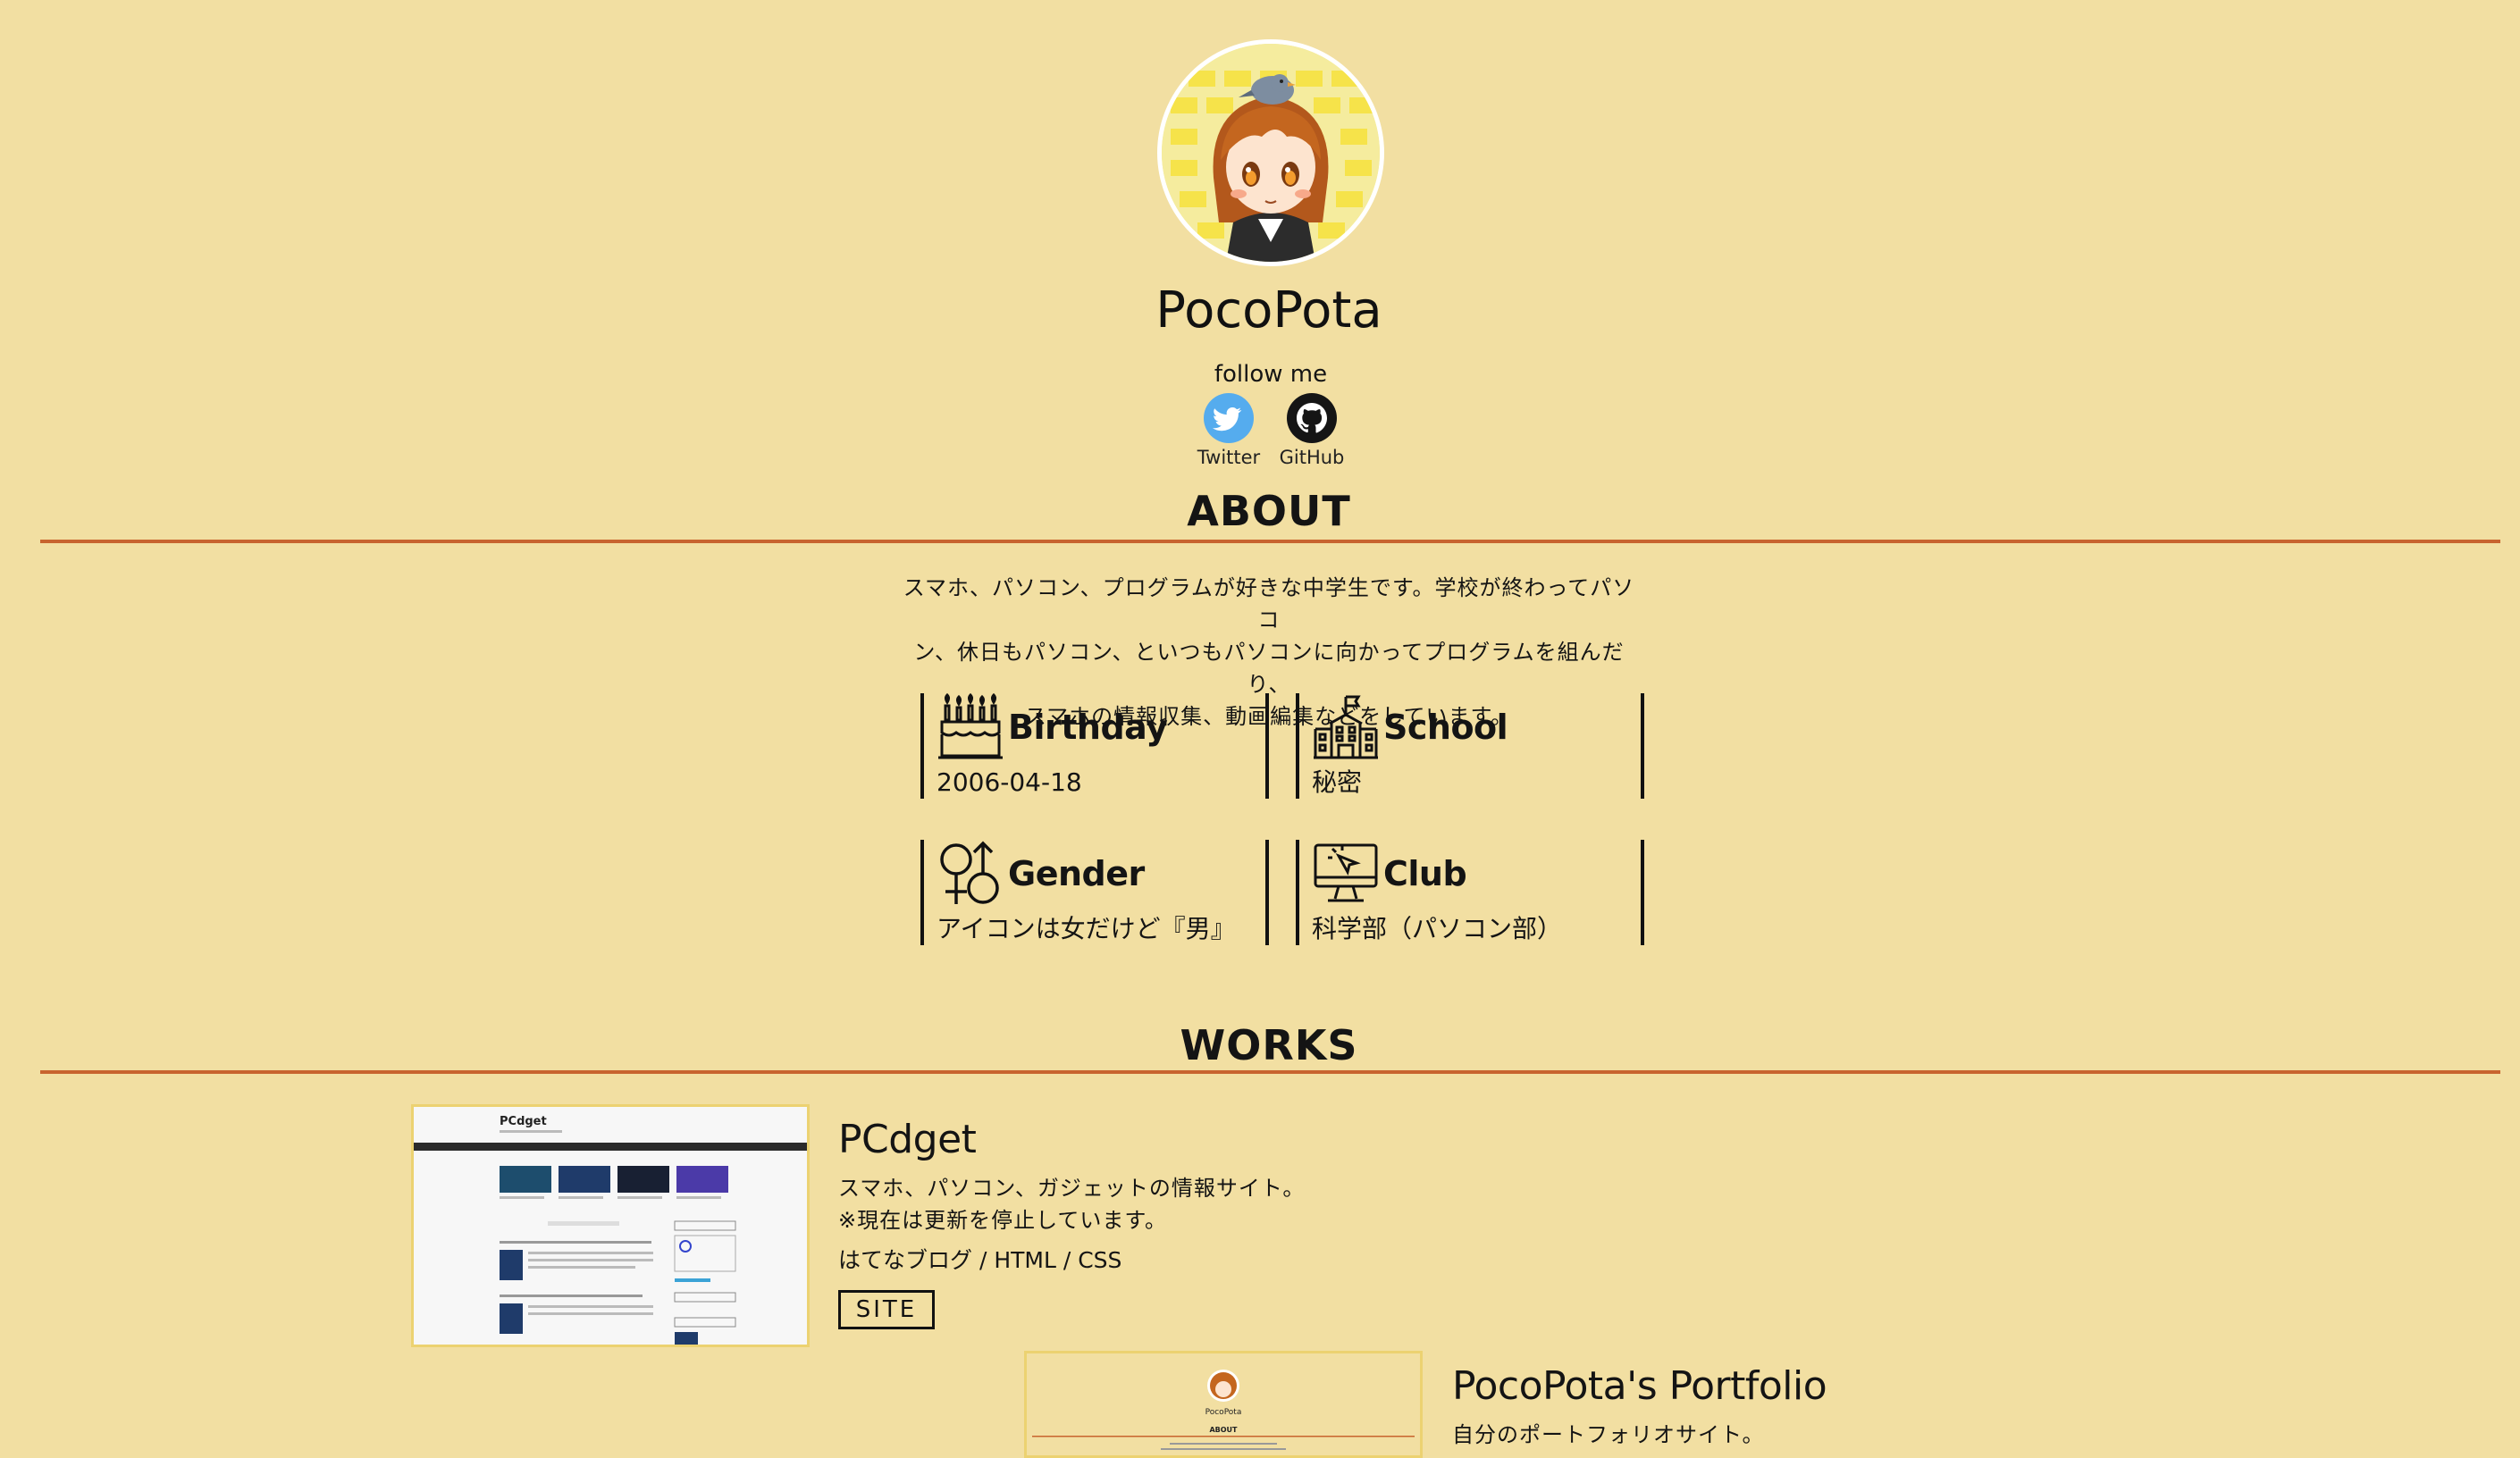 Image resolution: width=2520 pixels, height=1458 pixels. Describe the element at coordinates (1271, 374) in the screenshot. I see `follow-label: follow me` at that location.